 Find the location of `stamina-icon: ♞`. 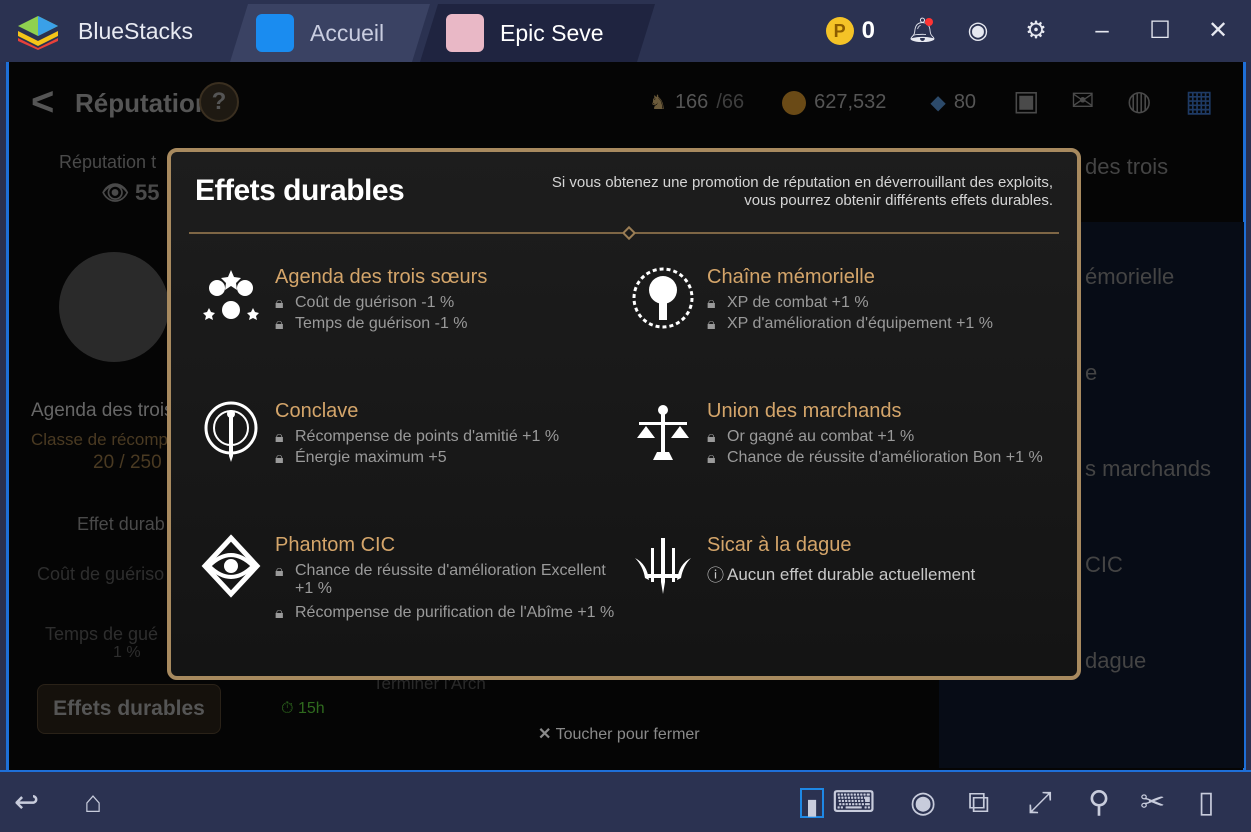

stamina-icon: ♞ is located at coordinates (658, 103).